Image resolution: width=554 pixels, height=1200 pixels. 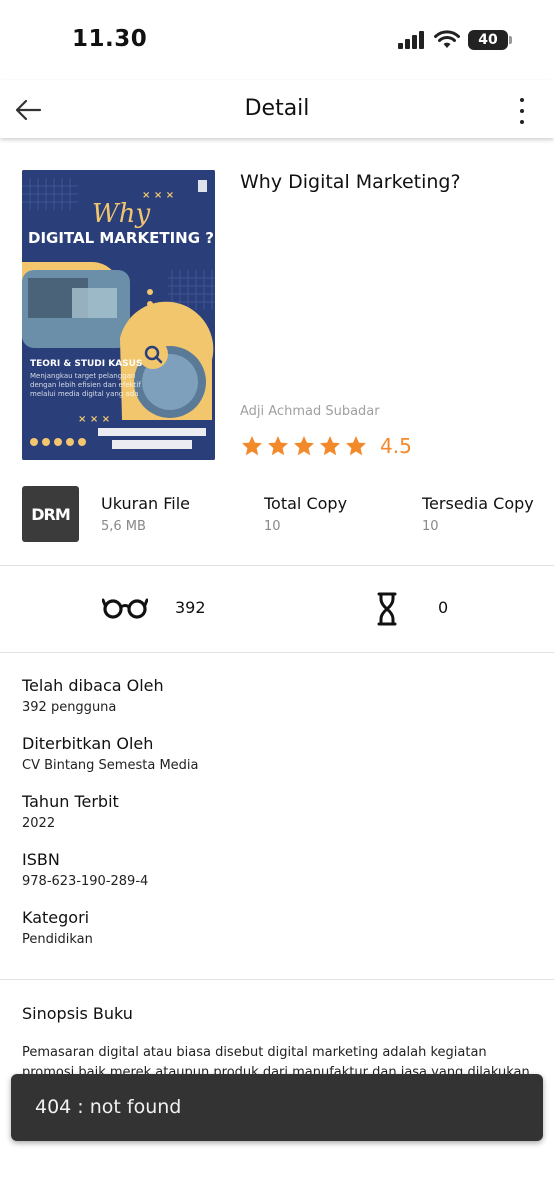 What do you see at coordinates (190, 607) in the screenshot?
I see `read-count: 392` at bounding box center [190, 607].